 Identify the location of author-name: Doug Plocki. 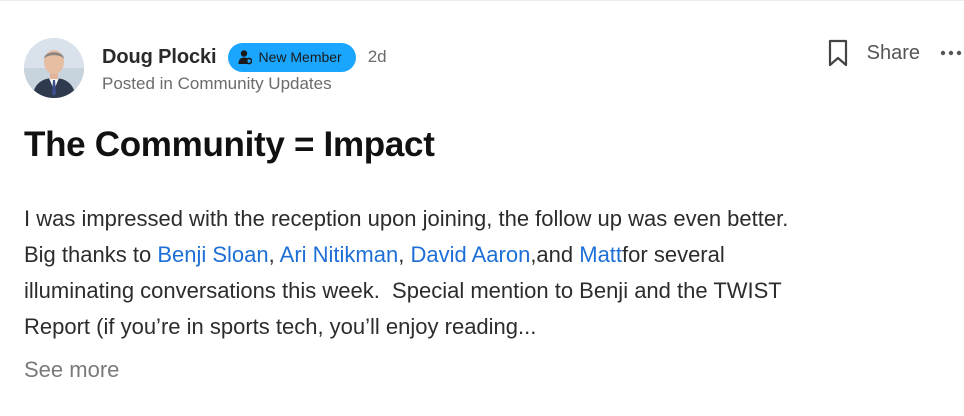
(159, 57).